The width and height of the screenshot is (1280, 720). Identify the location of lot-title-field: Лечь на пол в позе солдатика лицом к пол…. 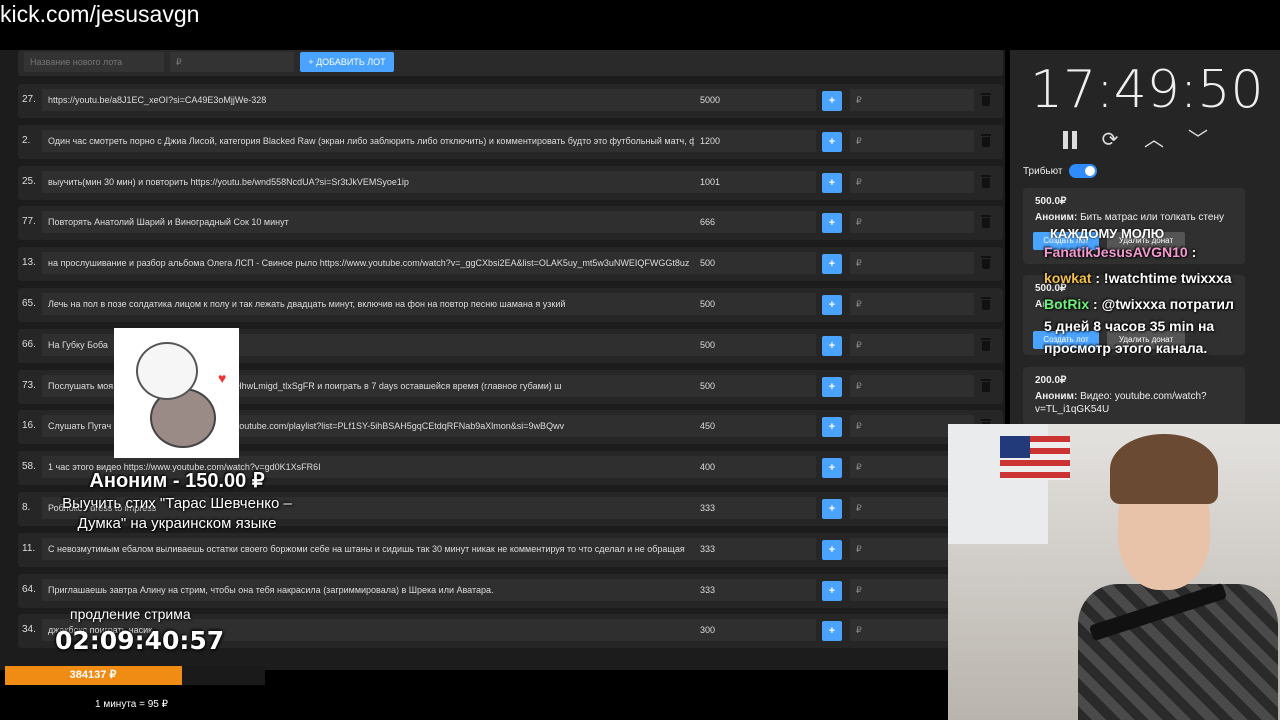
(373, 304).